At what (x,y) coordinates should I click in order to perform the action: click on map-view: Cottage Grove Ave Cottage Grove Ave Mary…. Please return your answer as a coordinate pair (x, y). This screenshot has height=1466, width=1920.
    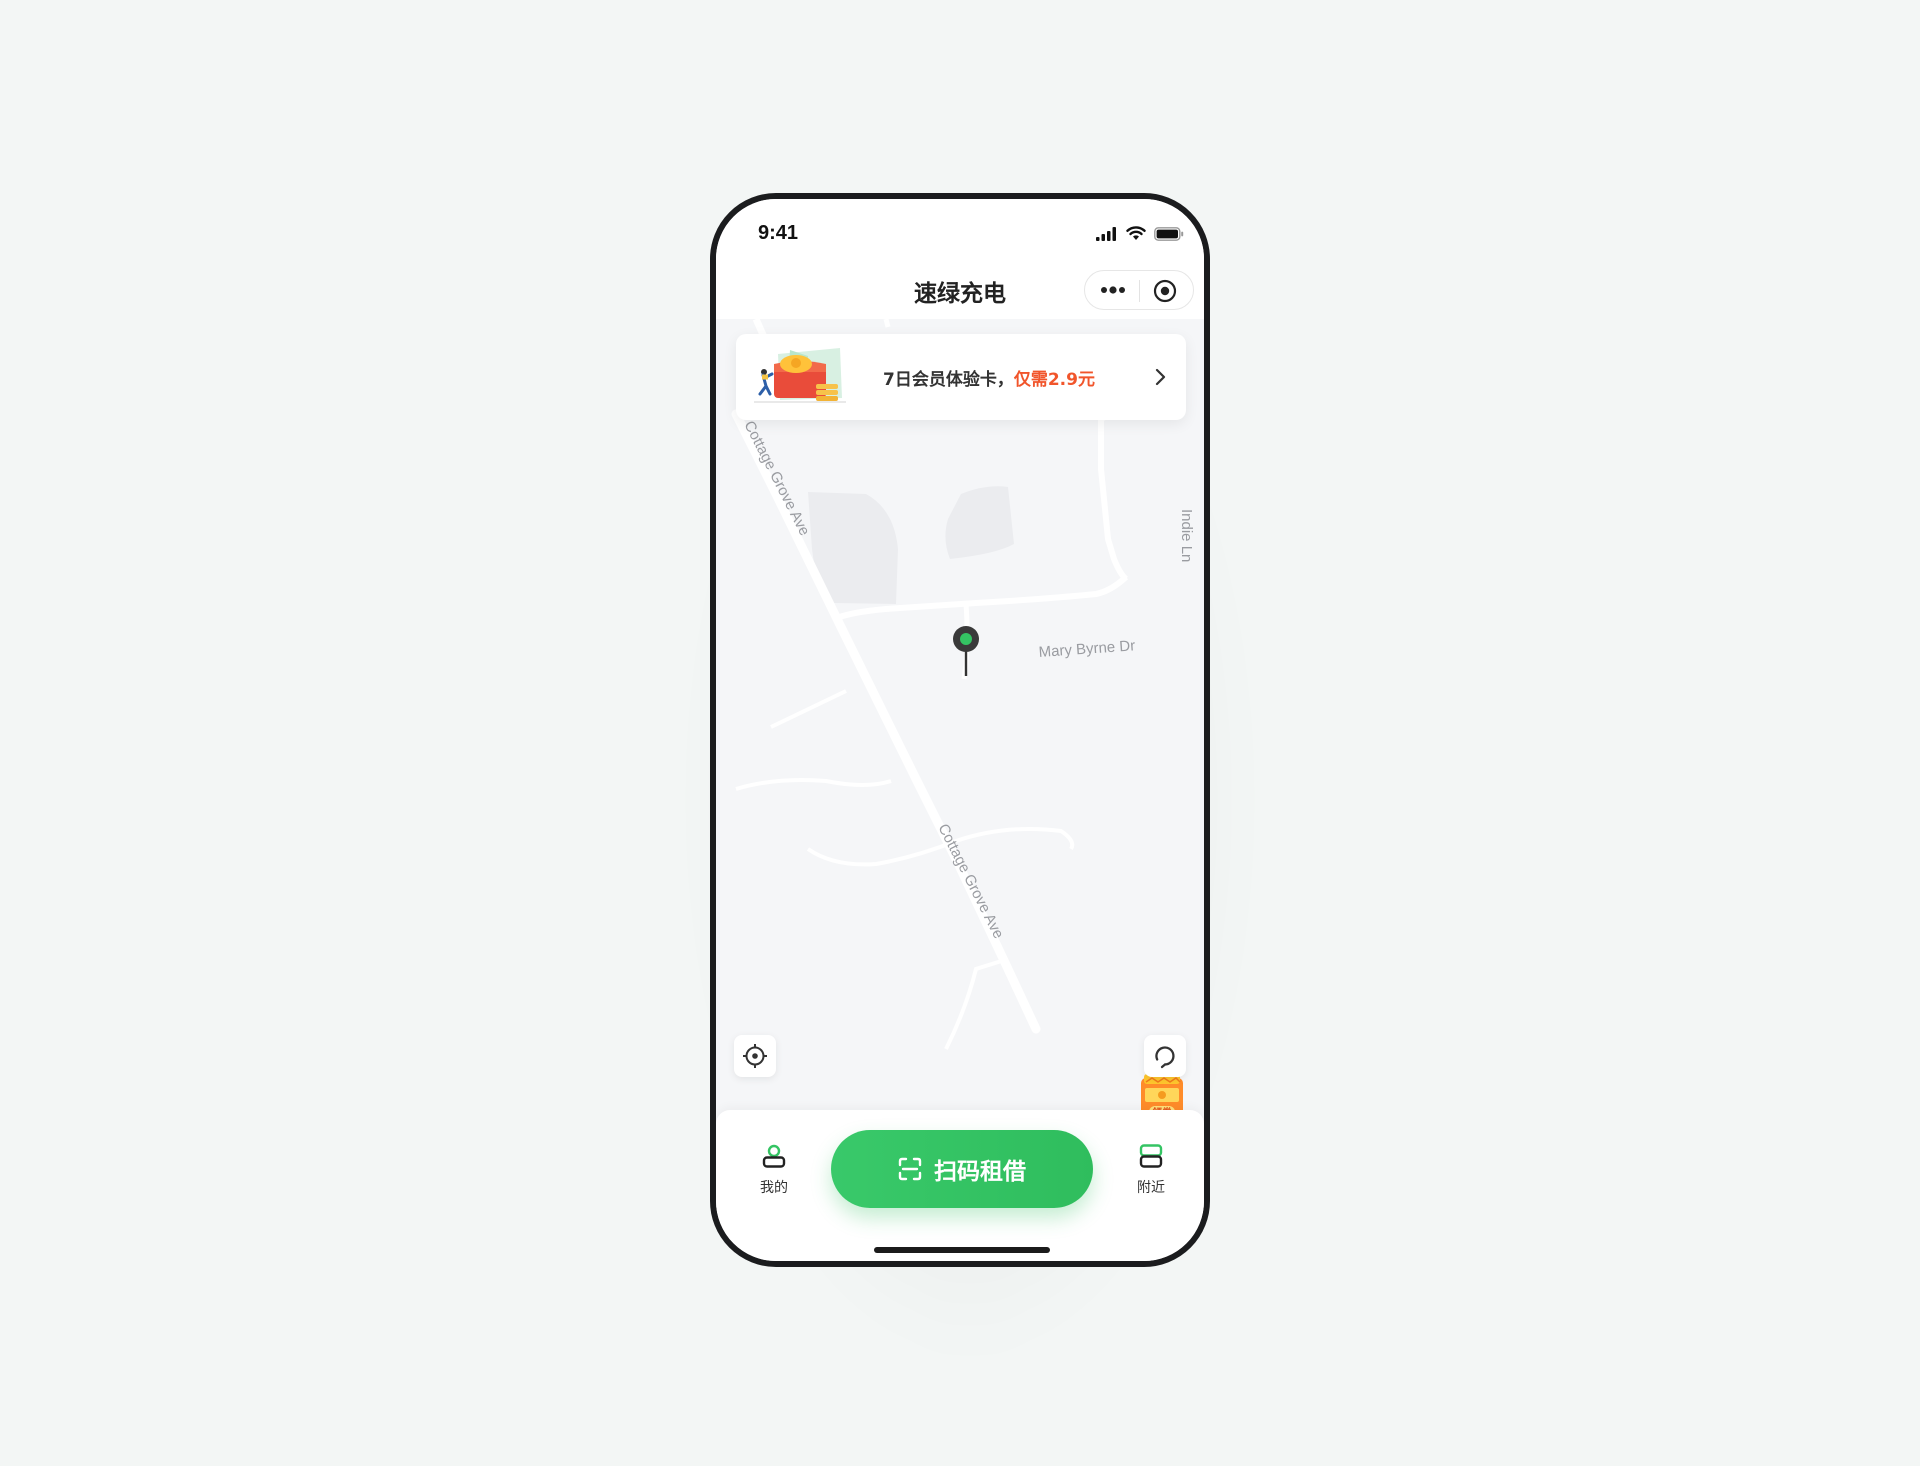
    Looking at the image, I should click on (960, 729).